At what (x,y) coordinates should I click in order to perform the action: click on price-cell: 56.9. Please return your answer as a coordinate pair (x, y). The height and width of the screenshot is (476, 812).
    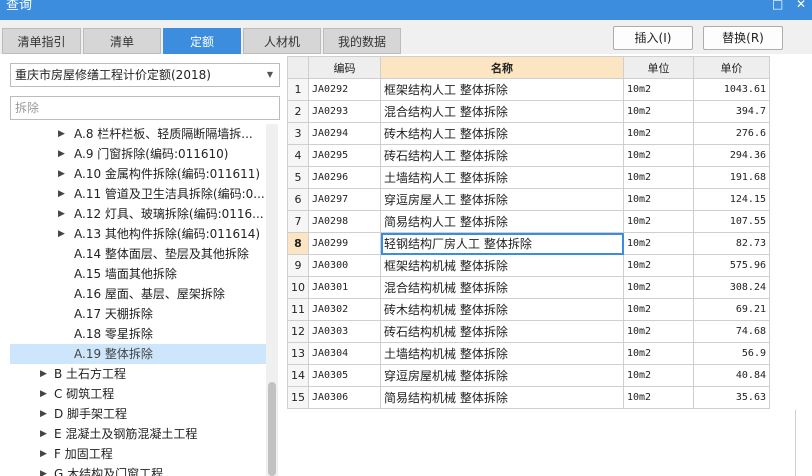
    Looking at the image, I should click on (731, 353).